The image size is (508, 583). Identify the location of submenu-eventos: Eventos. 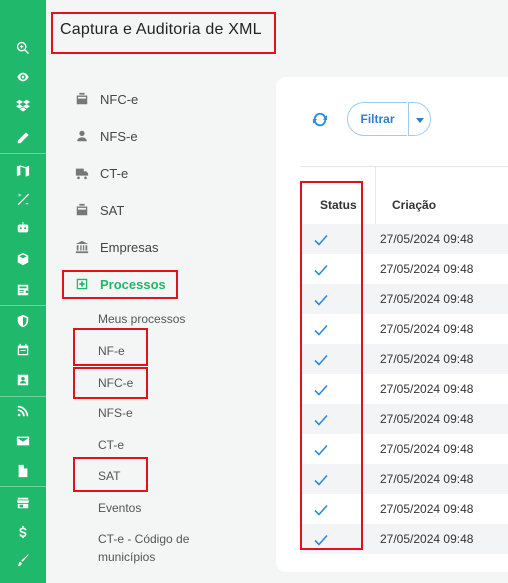
(119, 508).